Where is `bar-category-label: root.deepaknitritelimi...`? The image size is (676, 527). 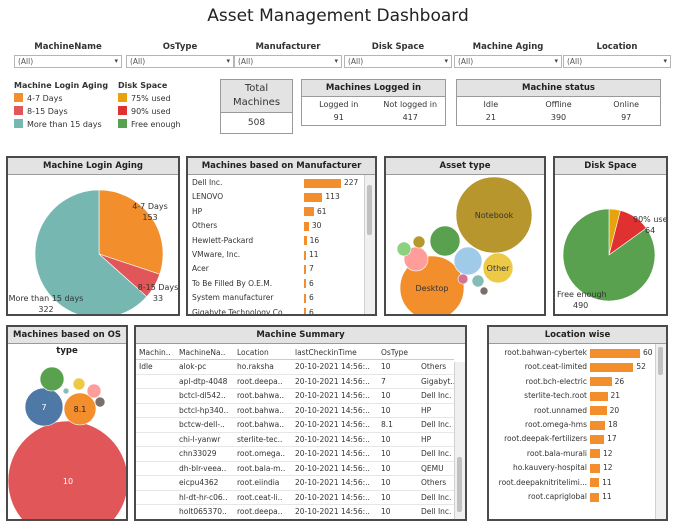
bar-category-label: root.deepaknitritelimi... is located at coordinates (542, 482).